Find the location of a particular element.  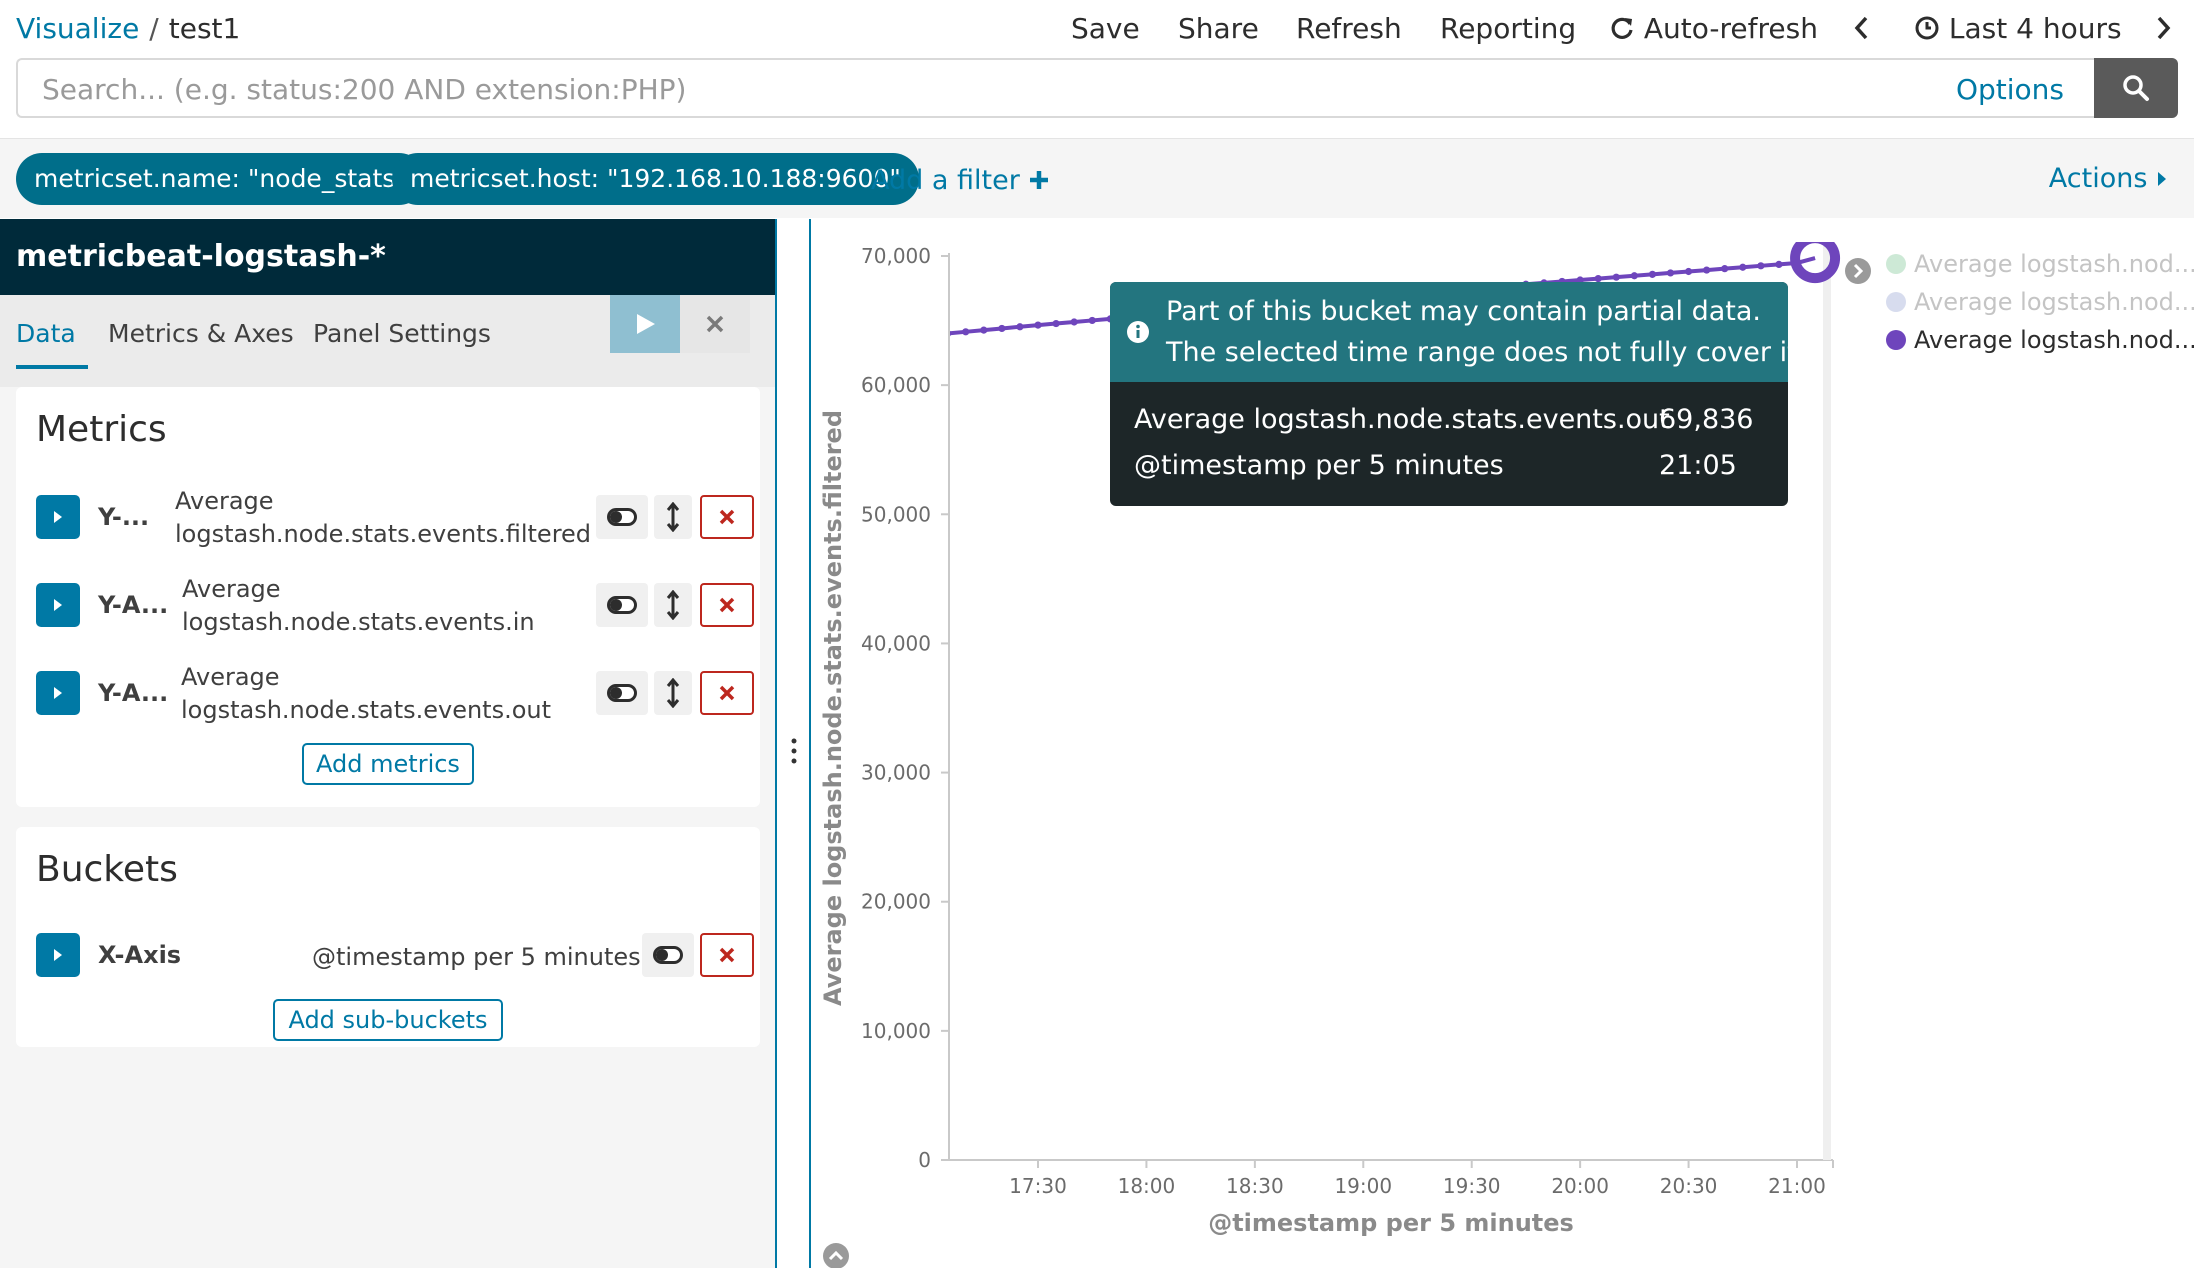

metric-field: logstash.node.stats.events.filtered is located at coordinates (383, 534).